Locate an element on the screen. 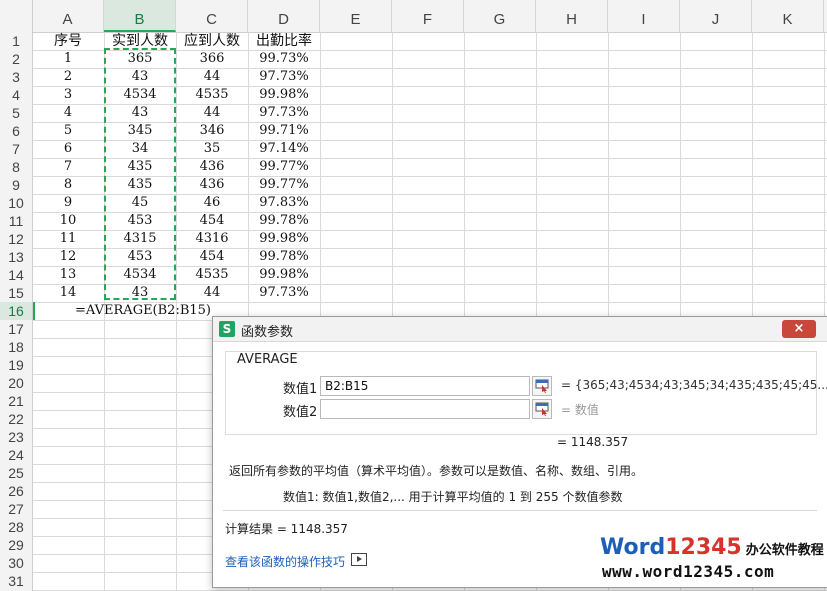  cell-a4: 3 is located at coordinates (68, 95).